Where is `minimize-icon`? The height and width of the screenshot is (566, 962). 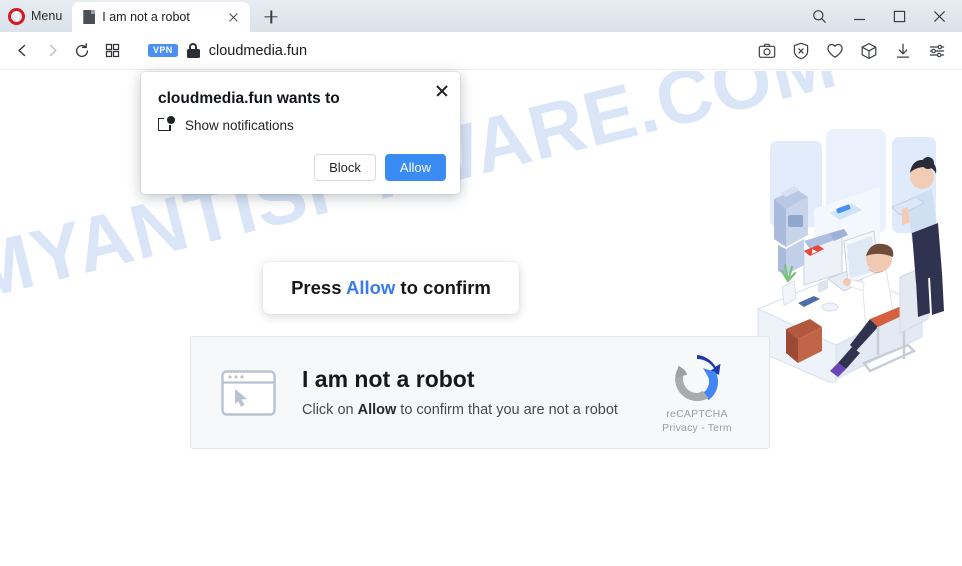
minimize-icon is located at coordinates (859, 16).